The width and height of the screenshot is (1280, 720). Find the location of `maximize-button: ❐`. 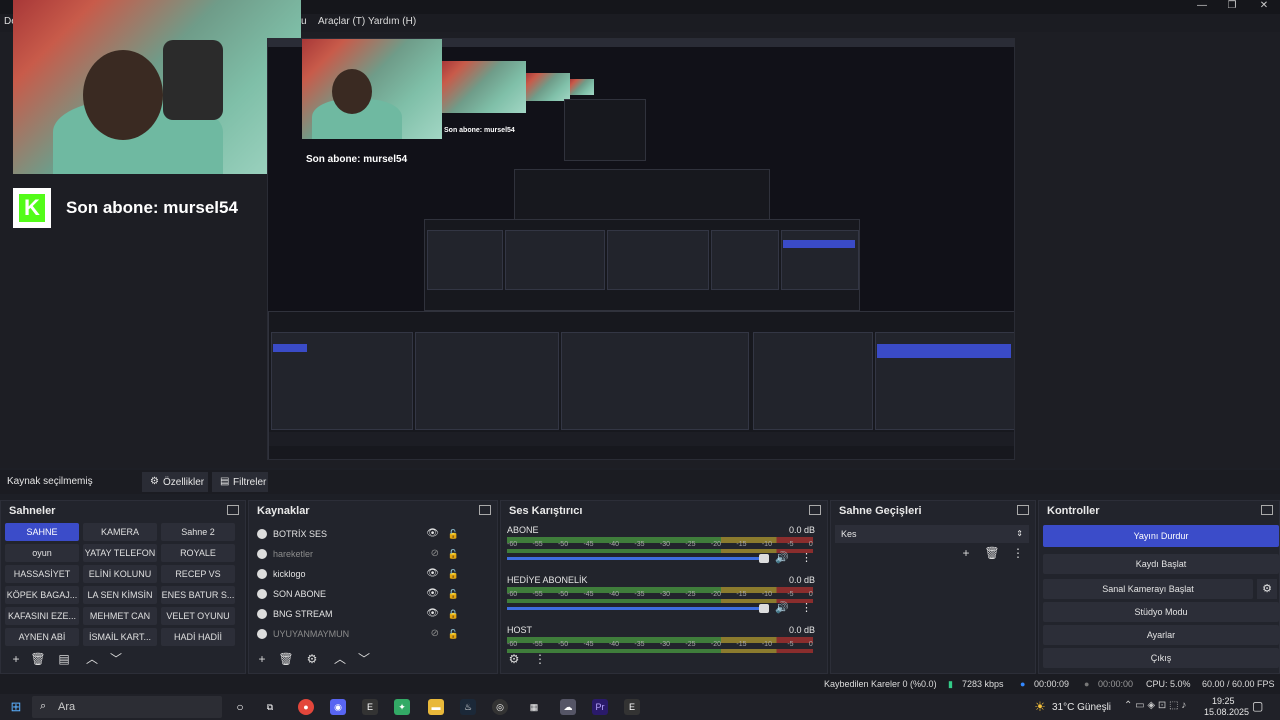

maximize-button: ❐ is located at coordinates (1232, 5).